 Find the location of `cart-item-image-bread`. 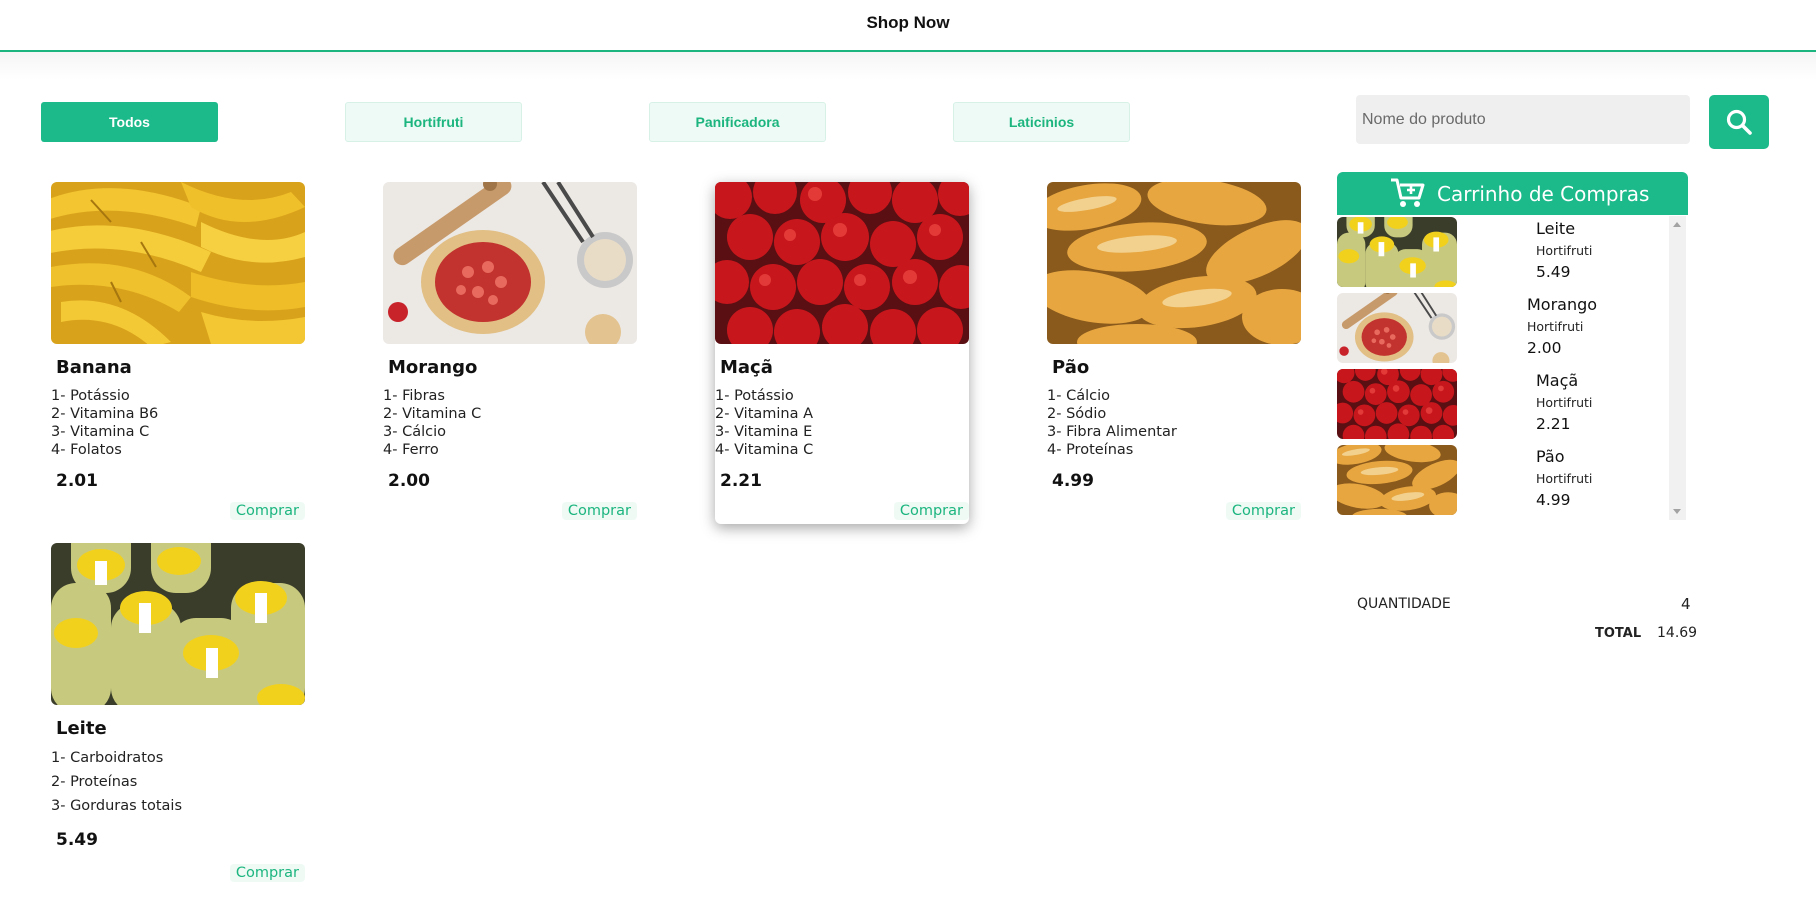

cart-item-image-bread is located at coordinates (1397, 480).